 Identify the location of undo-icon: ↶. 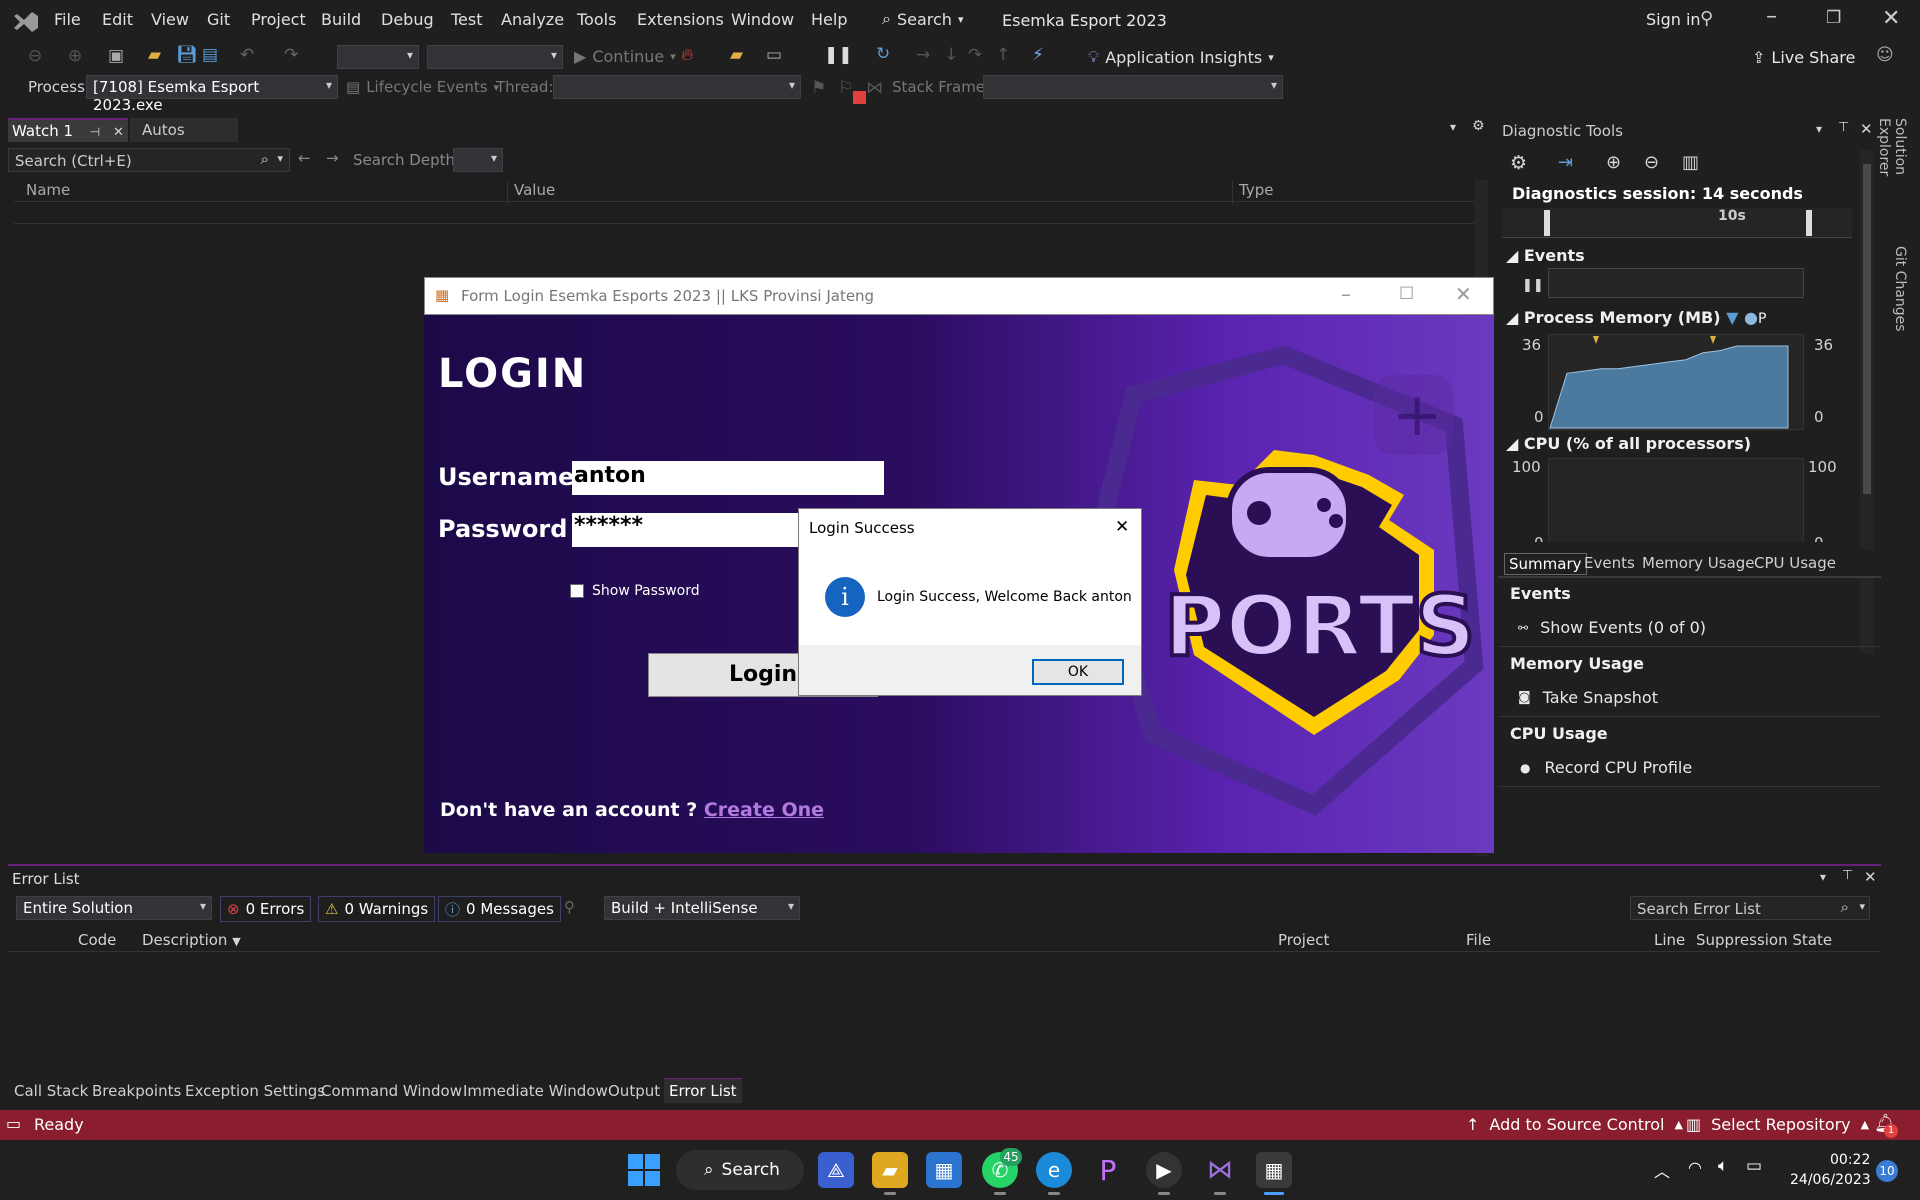
(247, 55).